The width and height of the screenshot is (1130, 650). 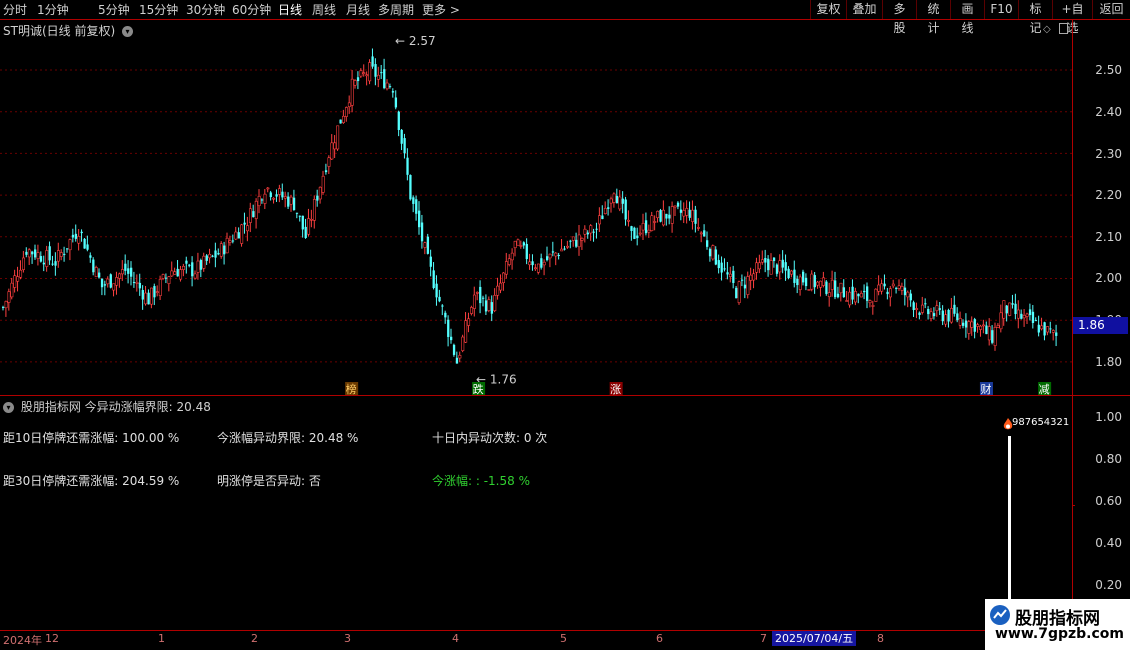 What do you see at coordinates (1057, 624) in the screenshot?
I see `watermark-logo: 股朋指标网 www.7gpzb.com` at bounding box center [1057, 624].